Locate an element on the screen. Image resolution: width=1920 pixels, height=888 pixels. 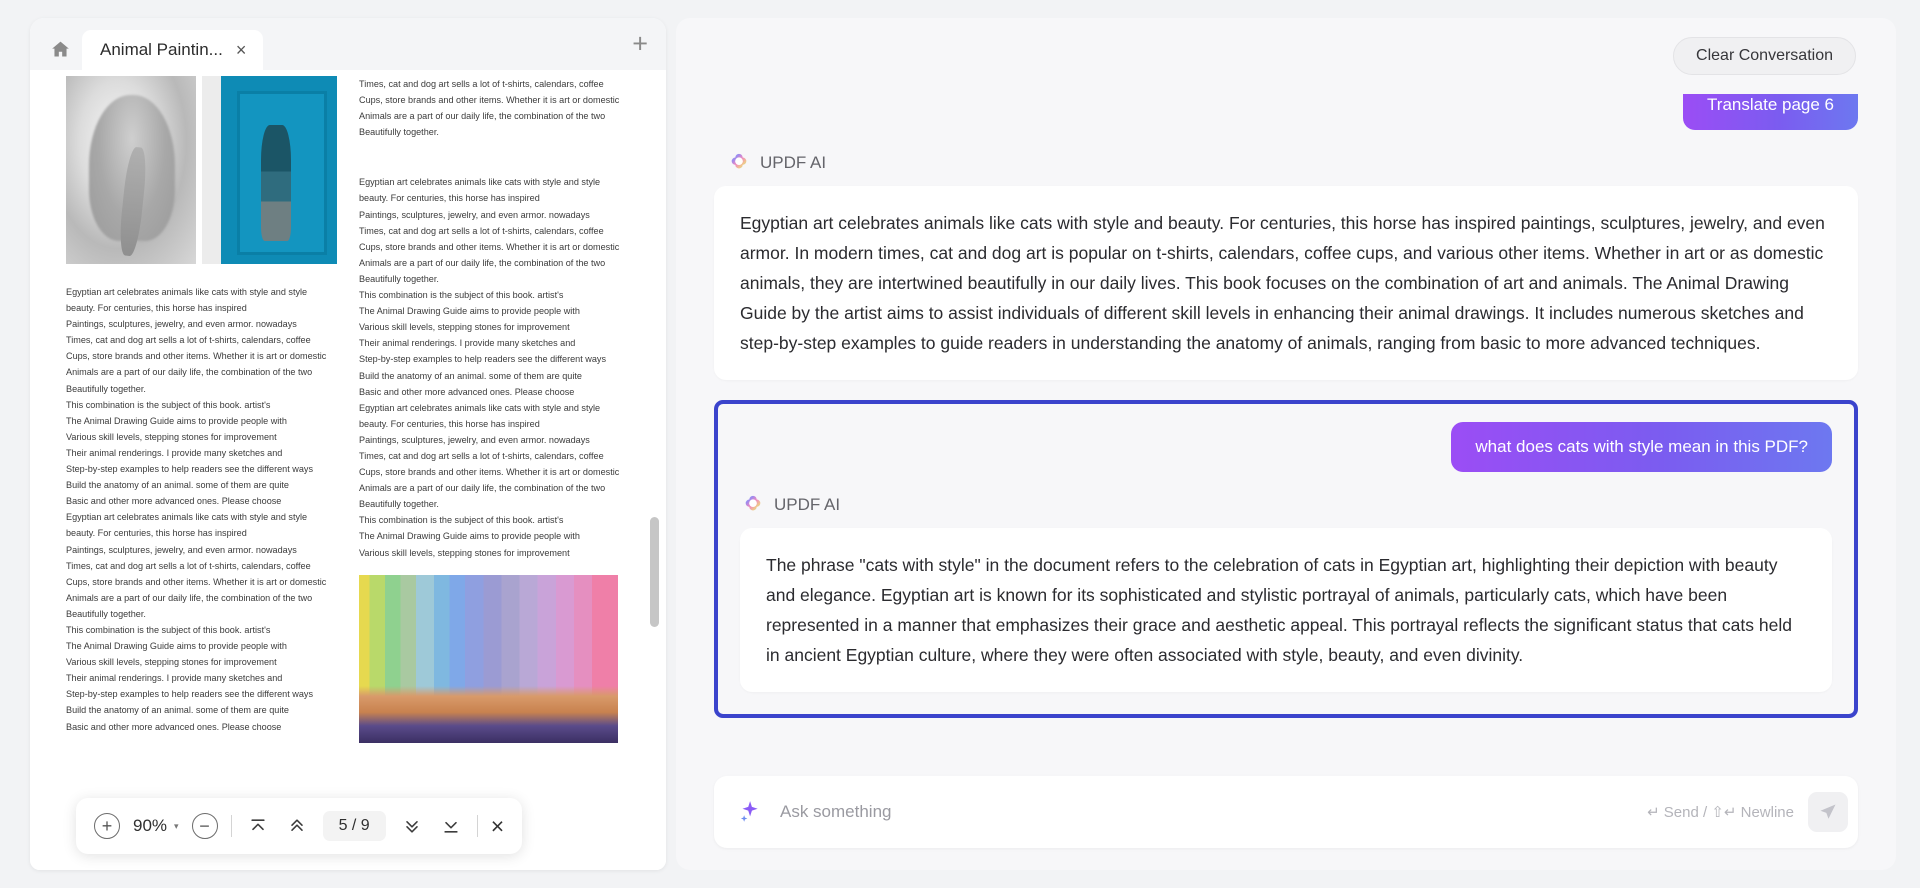
chevron-down-icon: ▾ is located at coordinates (176, 825).